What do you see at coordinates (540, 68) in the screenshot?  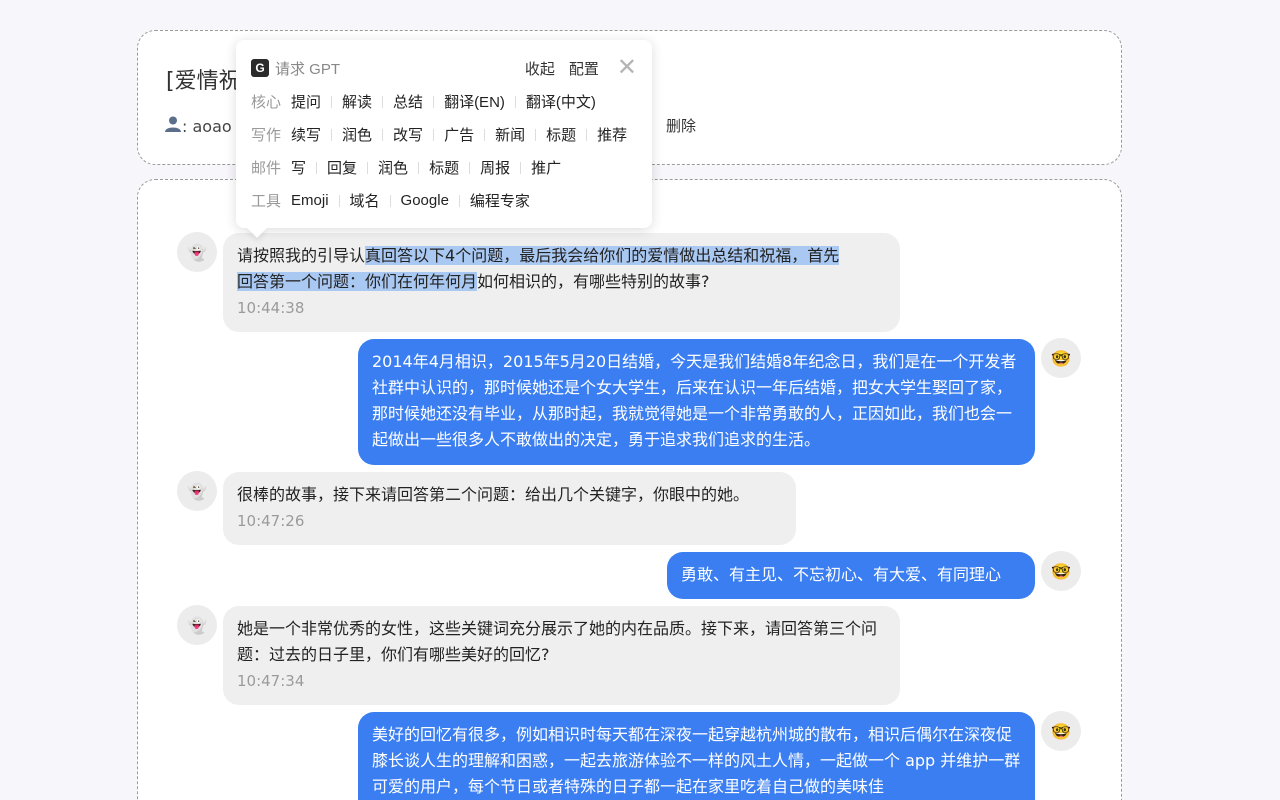 I see `collapse-button: 收起` at bounding box center [540, 68].